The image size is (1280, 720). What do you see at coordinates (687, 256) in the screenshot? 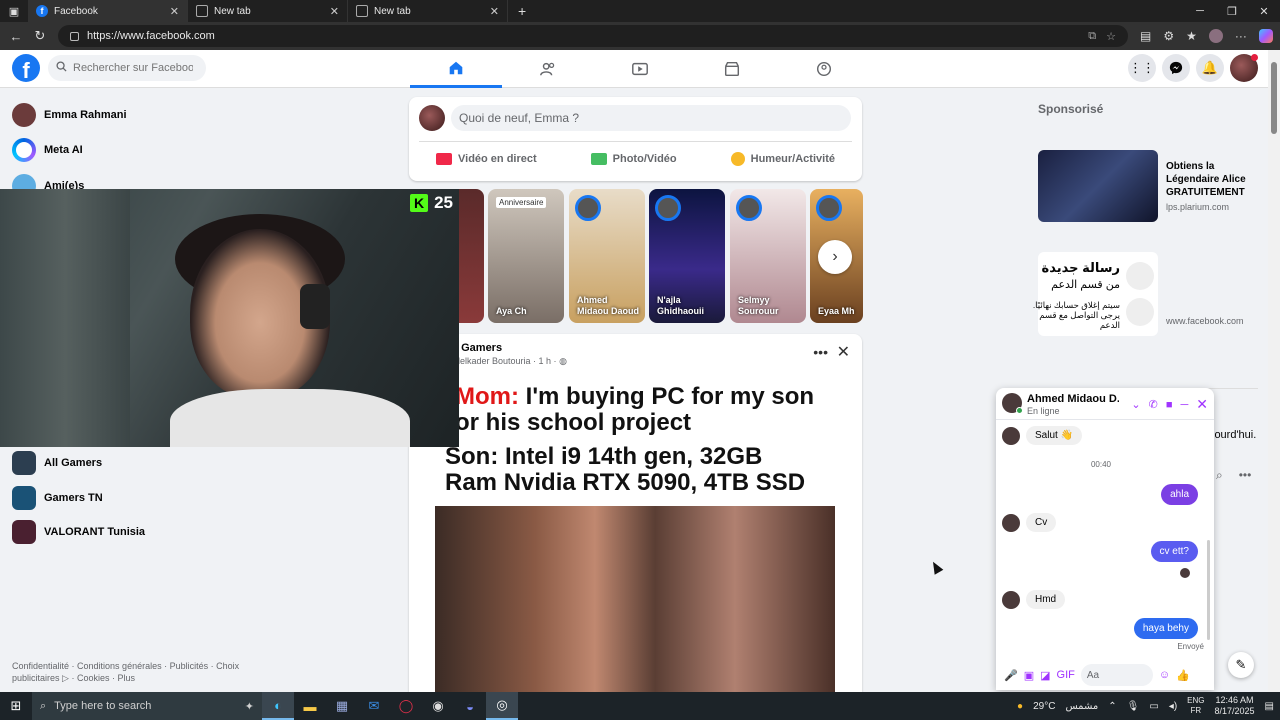
I see `story-card: N'ajla Ghidhaouii` at bounding box center [687, 256].